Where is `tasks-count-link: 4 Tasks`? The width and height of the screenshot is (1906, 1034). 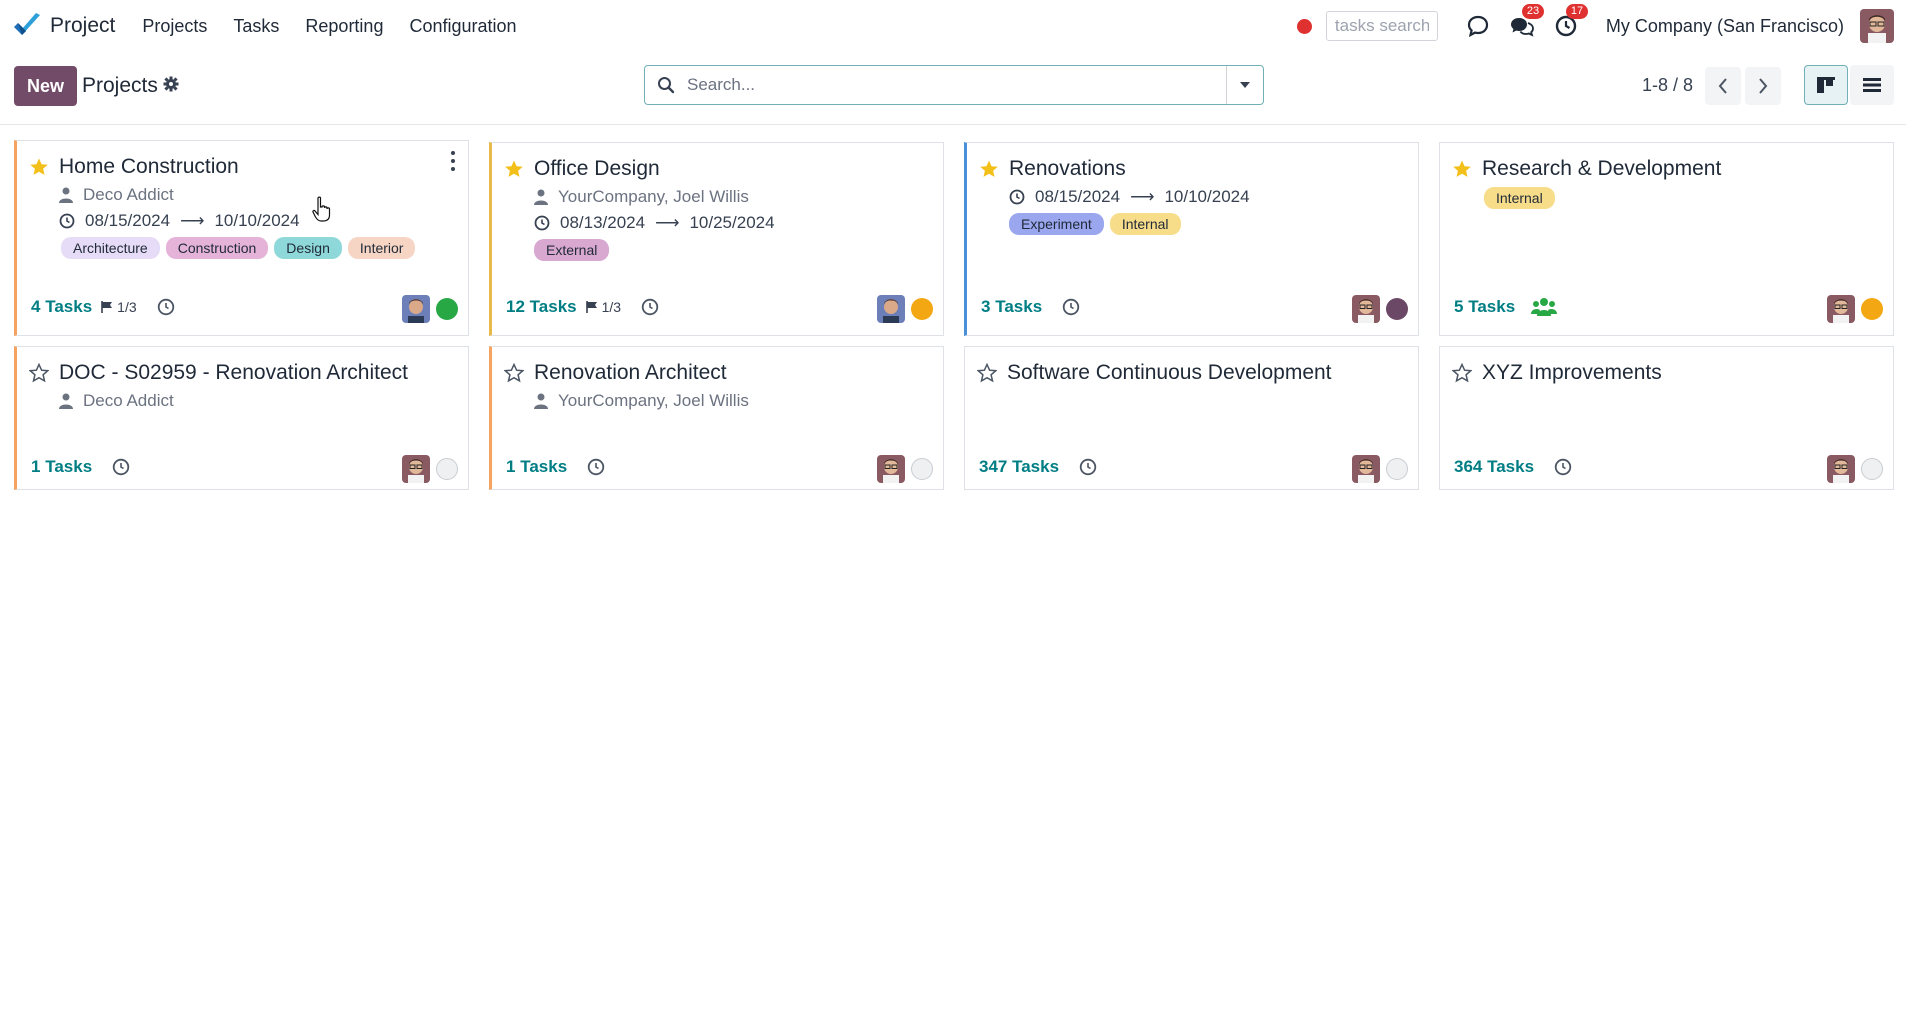 tasks-count-link: 4 Tasks is located at coordinates (61, 307).